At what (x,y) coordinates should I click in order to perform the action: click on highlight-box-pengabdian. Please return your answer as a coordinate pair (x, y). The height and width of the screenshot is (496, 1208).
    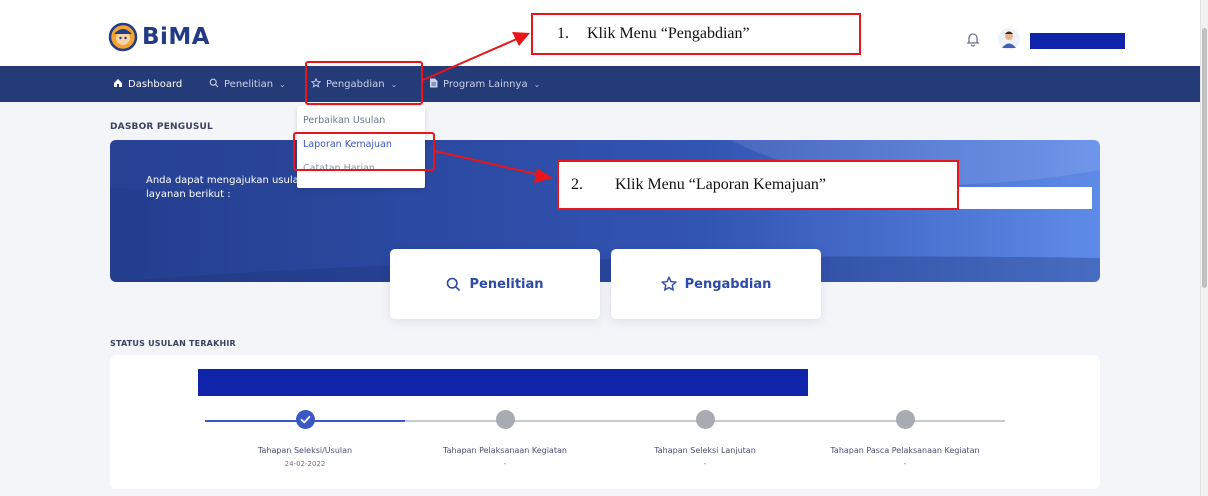
    Looking at the image, I should click on (364, 83).